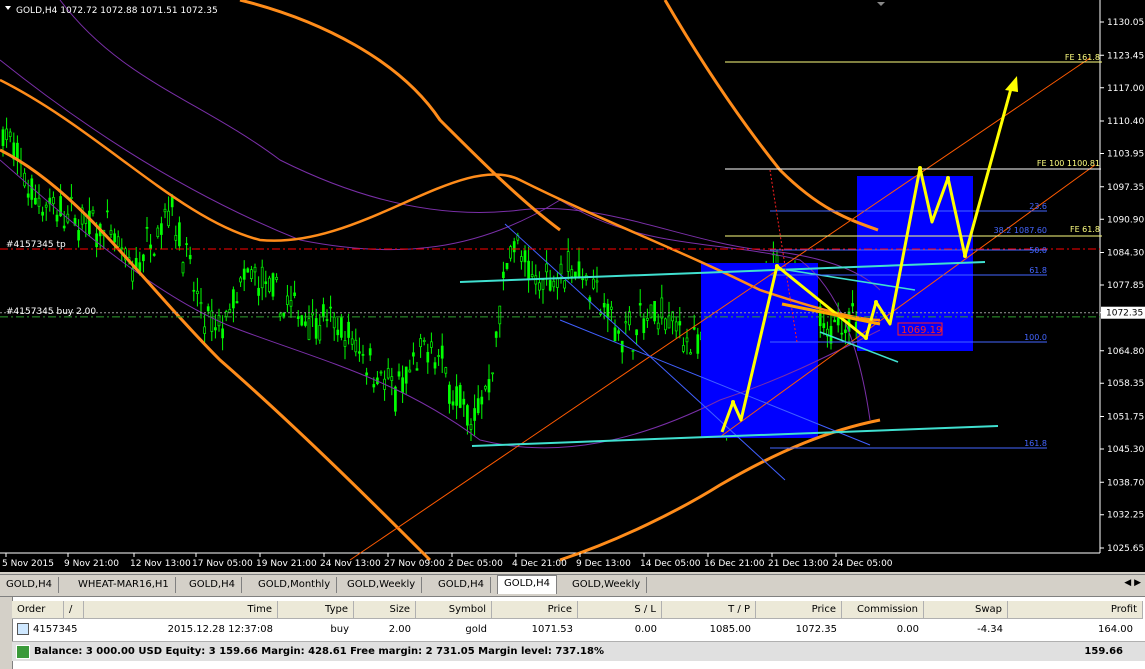 The height and width of the screenshot is (669, 1145). What do you see at coordinates (1103, 651) in the screenshot?
I see `balance-profit: 159.66` at bounding box center [1103, 651].